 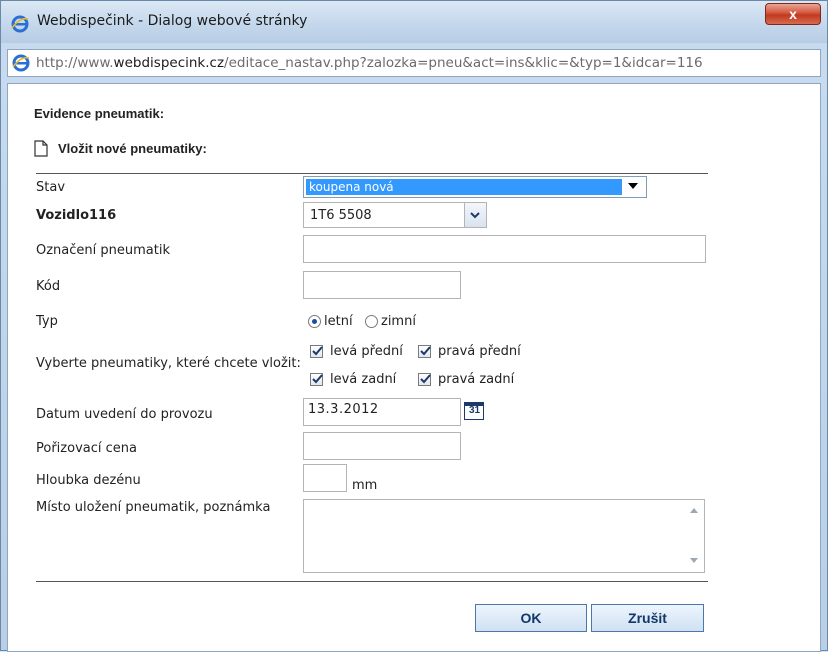 I want to click on stav-select: koupena nová, so click(x=475, y=187).